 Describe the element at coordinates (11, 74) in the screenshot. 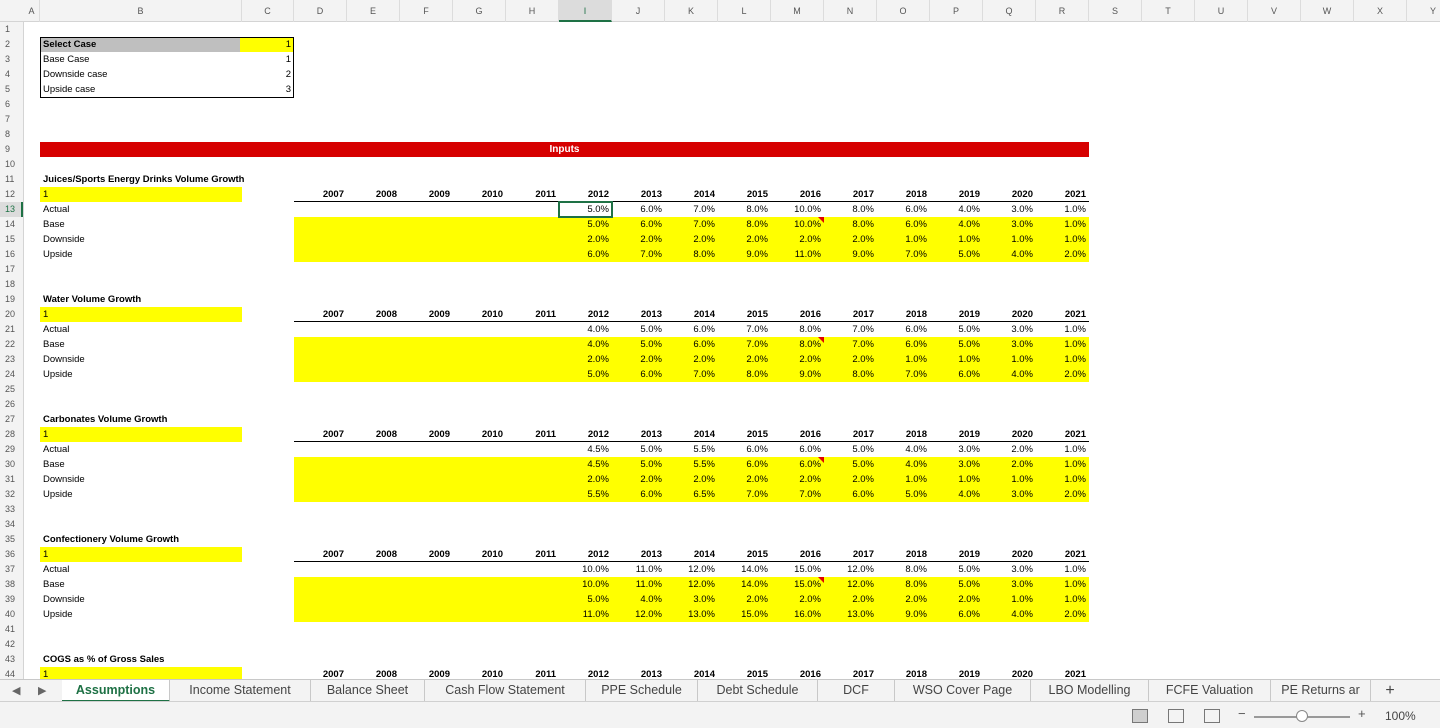

I see `row-header-4: 4` at that location.